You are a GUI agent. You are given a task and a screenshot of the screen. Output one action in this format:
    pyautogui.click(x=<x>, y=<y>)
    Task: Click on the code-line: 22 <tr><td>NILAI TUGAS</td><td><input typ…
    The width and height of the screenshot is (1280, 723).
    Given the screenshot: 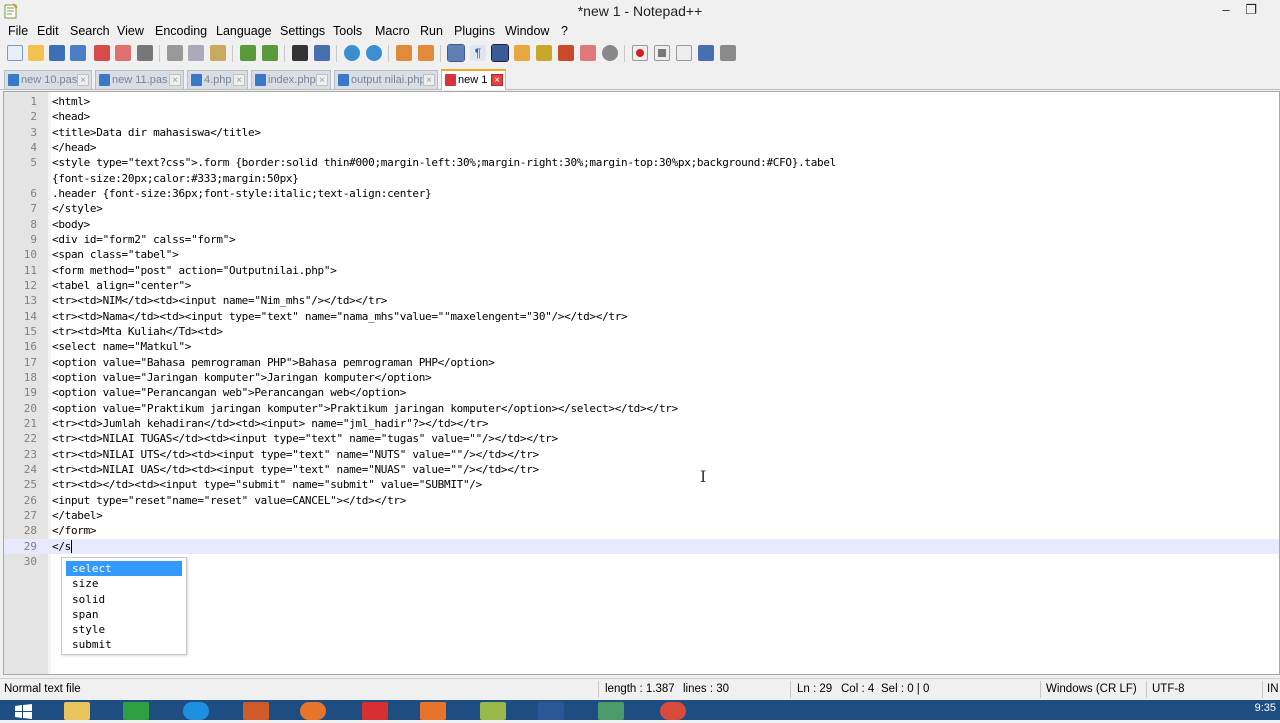 What is the action you would take?
    pyautogui.click(x=641, y=438)
    